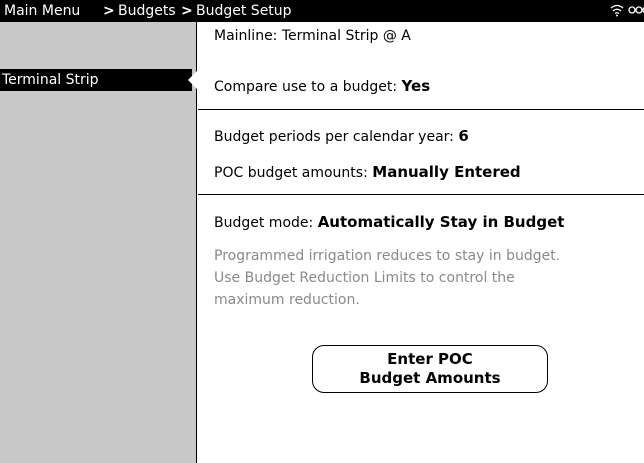  I want to click on budget-periods-row: Budget periods per calendar year: 6, so click(341, 136).